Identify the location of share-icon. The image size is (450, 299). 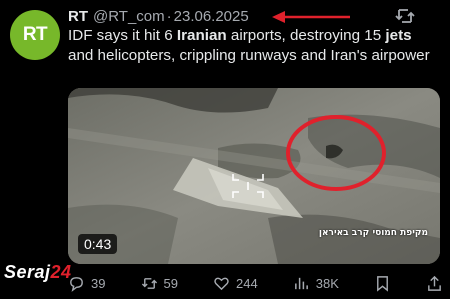
(434, 283).